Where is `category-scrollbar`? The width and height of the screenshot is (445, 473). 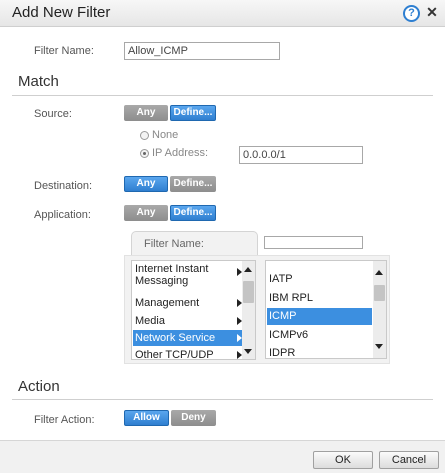 category-scrollbar is located at coordinates (248, 310).